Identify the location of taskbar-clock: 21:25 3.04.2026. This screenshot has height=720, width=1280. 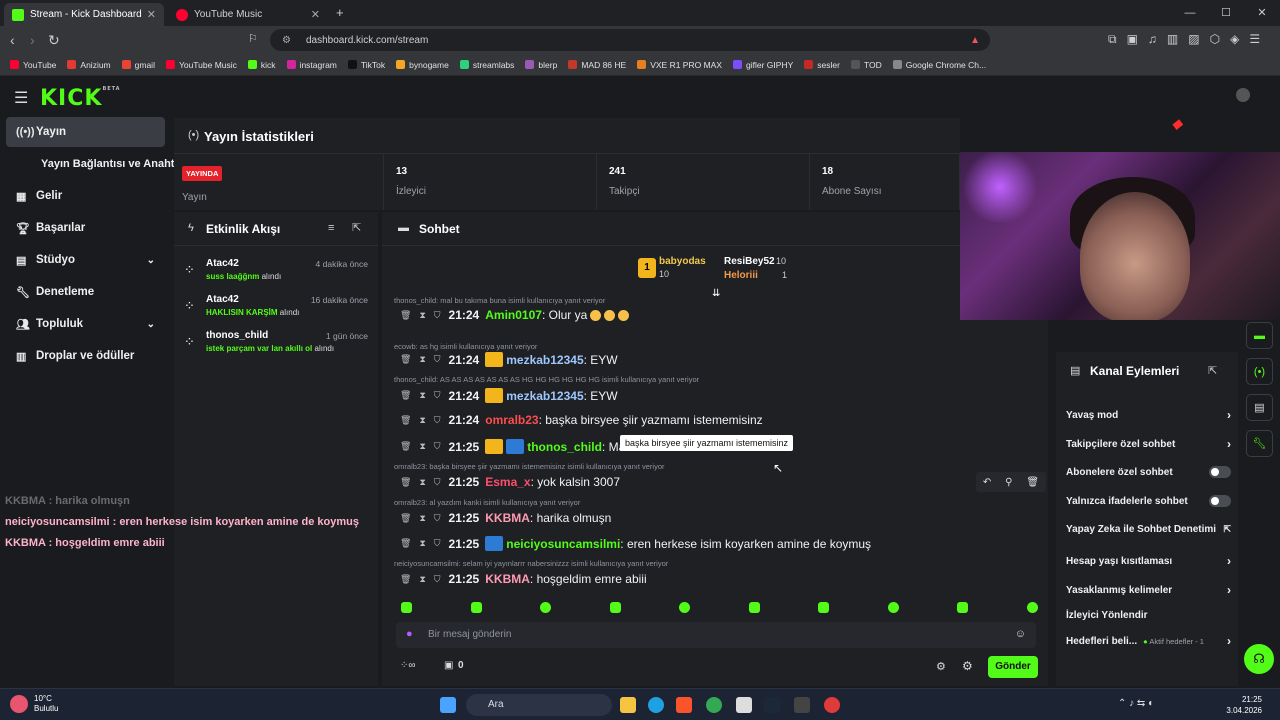
(1244, 705).